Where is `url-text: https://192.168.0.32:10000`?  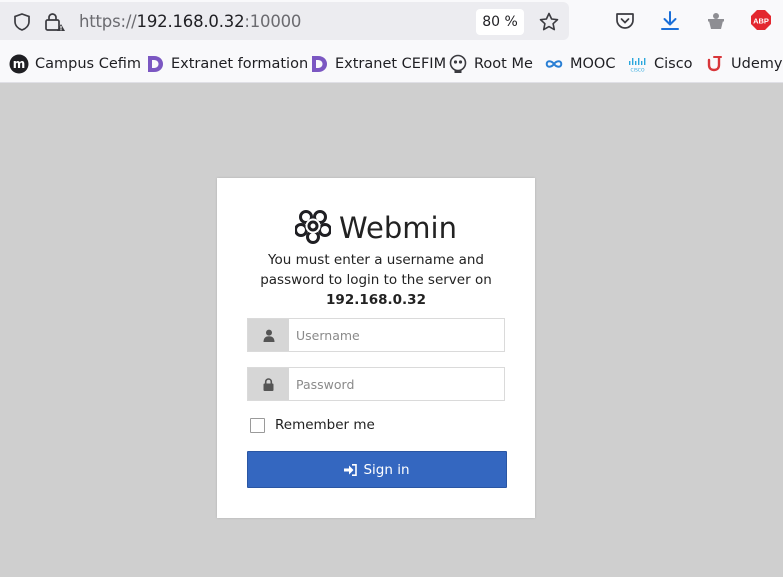
url-text: https://192.168.0.32:10000 is located at coordinates (190, 21).